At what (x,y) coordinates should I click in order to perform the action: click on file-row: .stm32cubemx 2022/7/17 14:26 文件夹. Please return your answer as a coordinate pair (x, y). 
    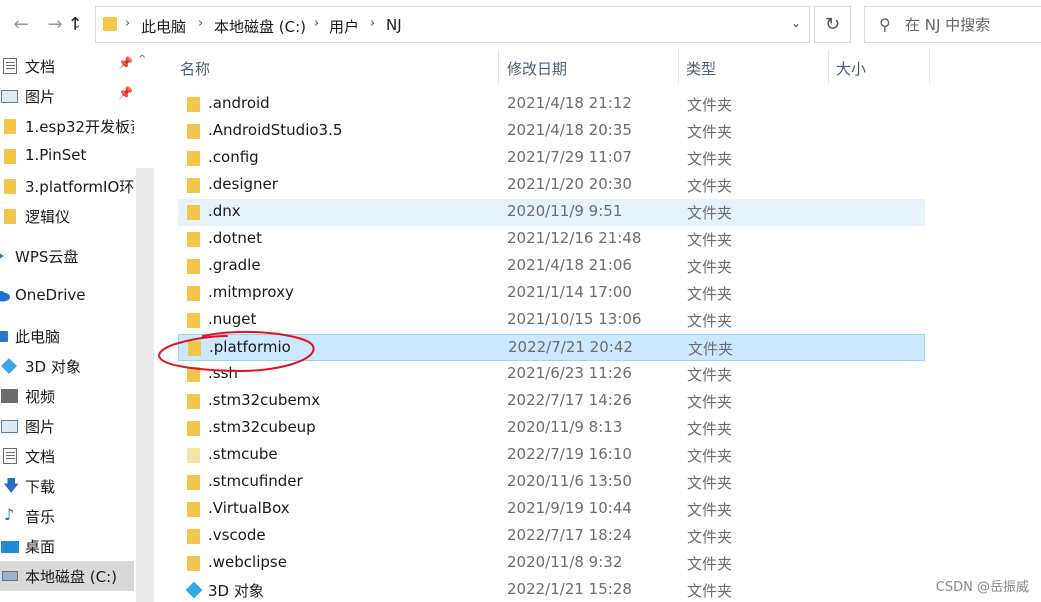
    Looking at the image, I should click on (551, 401).